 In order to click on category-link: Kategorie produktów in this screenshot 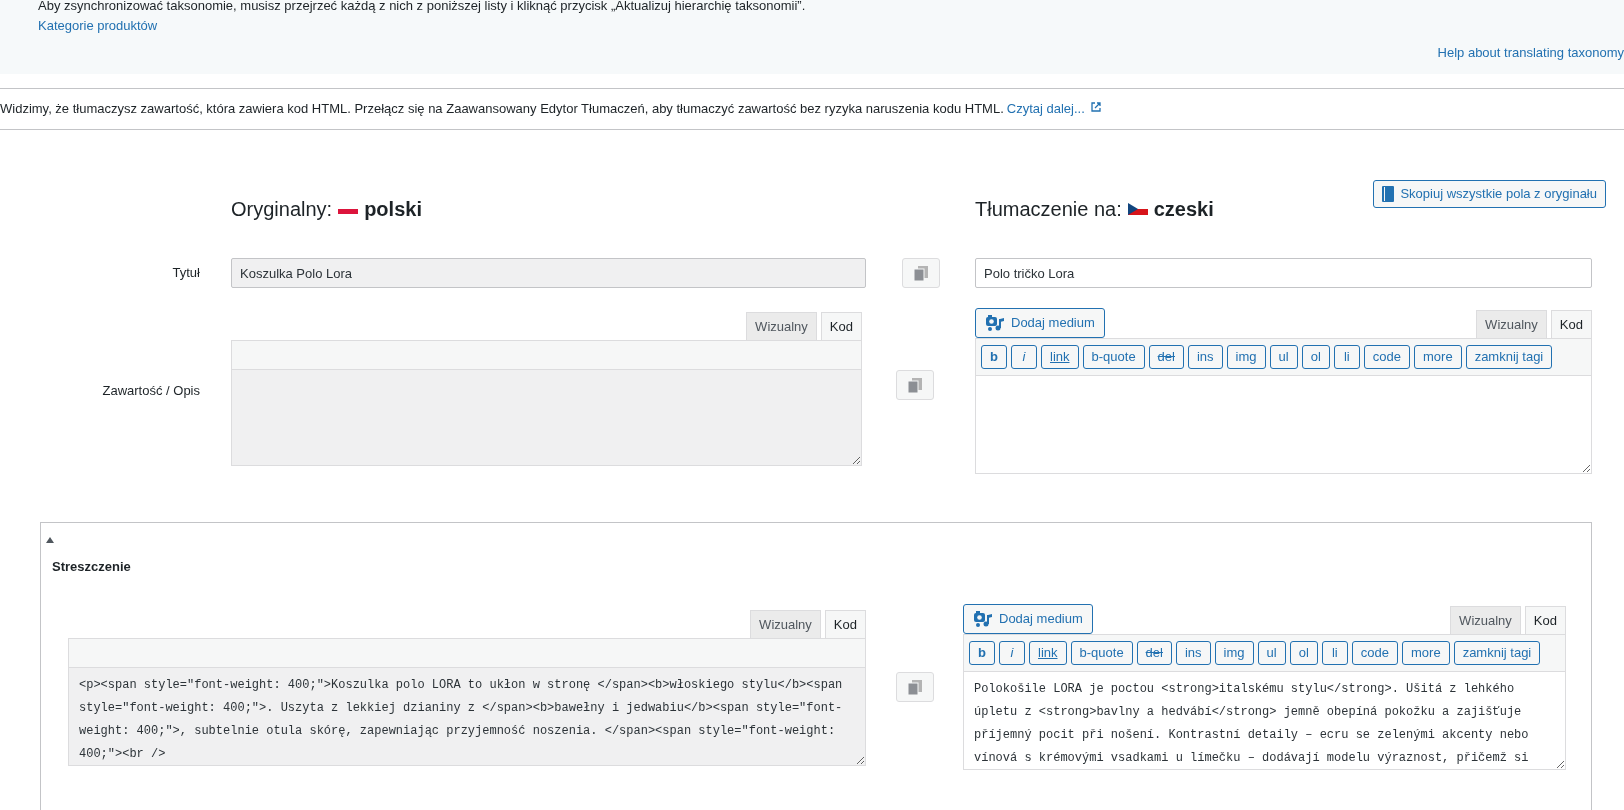, I will do `click(98, 25)`.